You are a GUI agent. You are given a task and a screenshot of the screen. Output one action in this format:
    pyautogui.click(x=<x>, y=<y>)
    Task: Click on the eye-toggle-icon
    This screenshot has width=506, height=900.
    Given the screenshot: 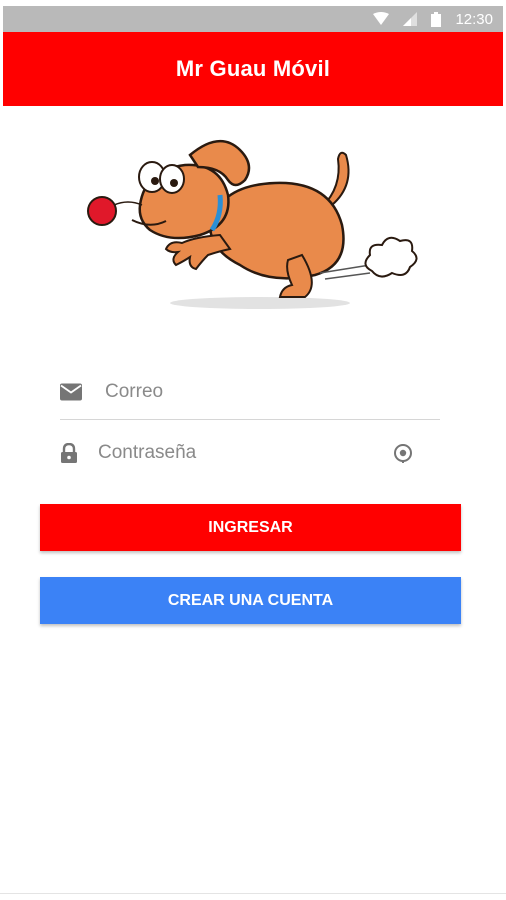 What is the action you would take?
    pyautogui.click(x=403, y=453)
    